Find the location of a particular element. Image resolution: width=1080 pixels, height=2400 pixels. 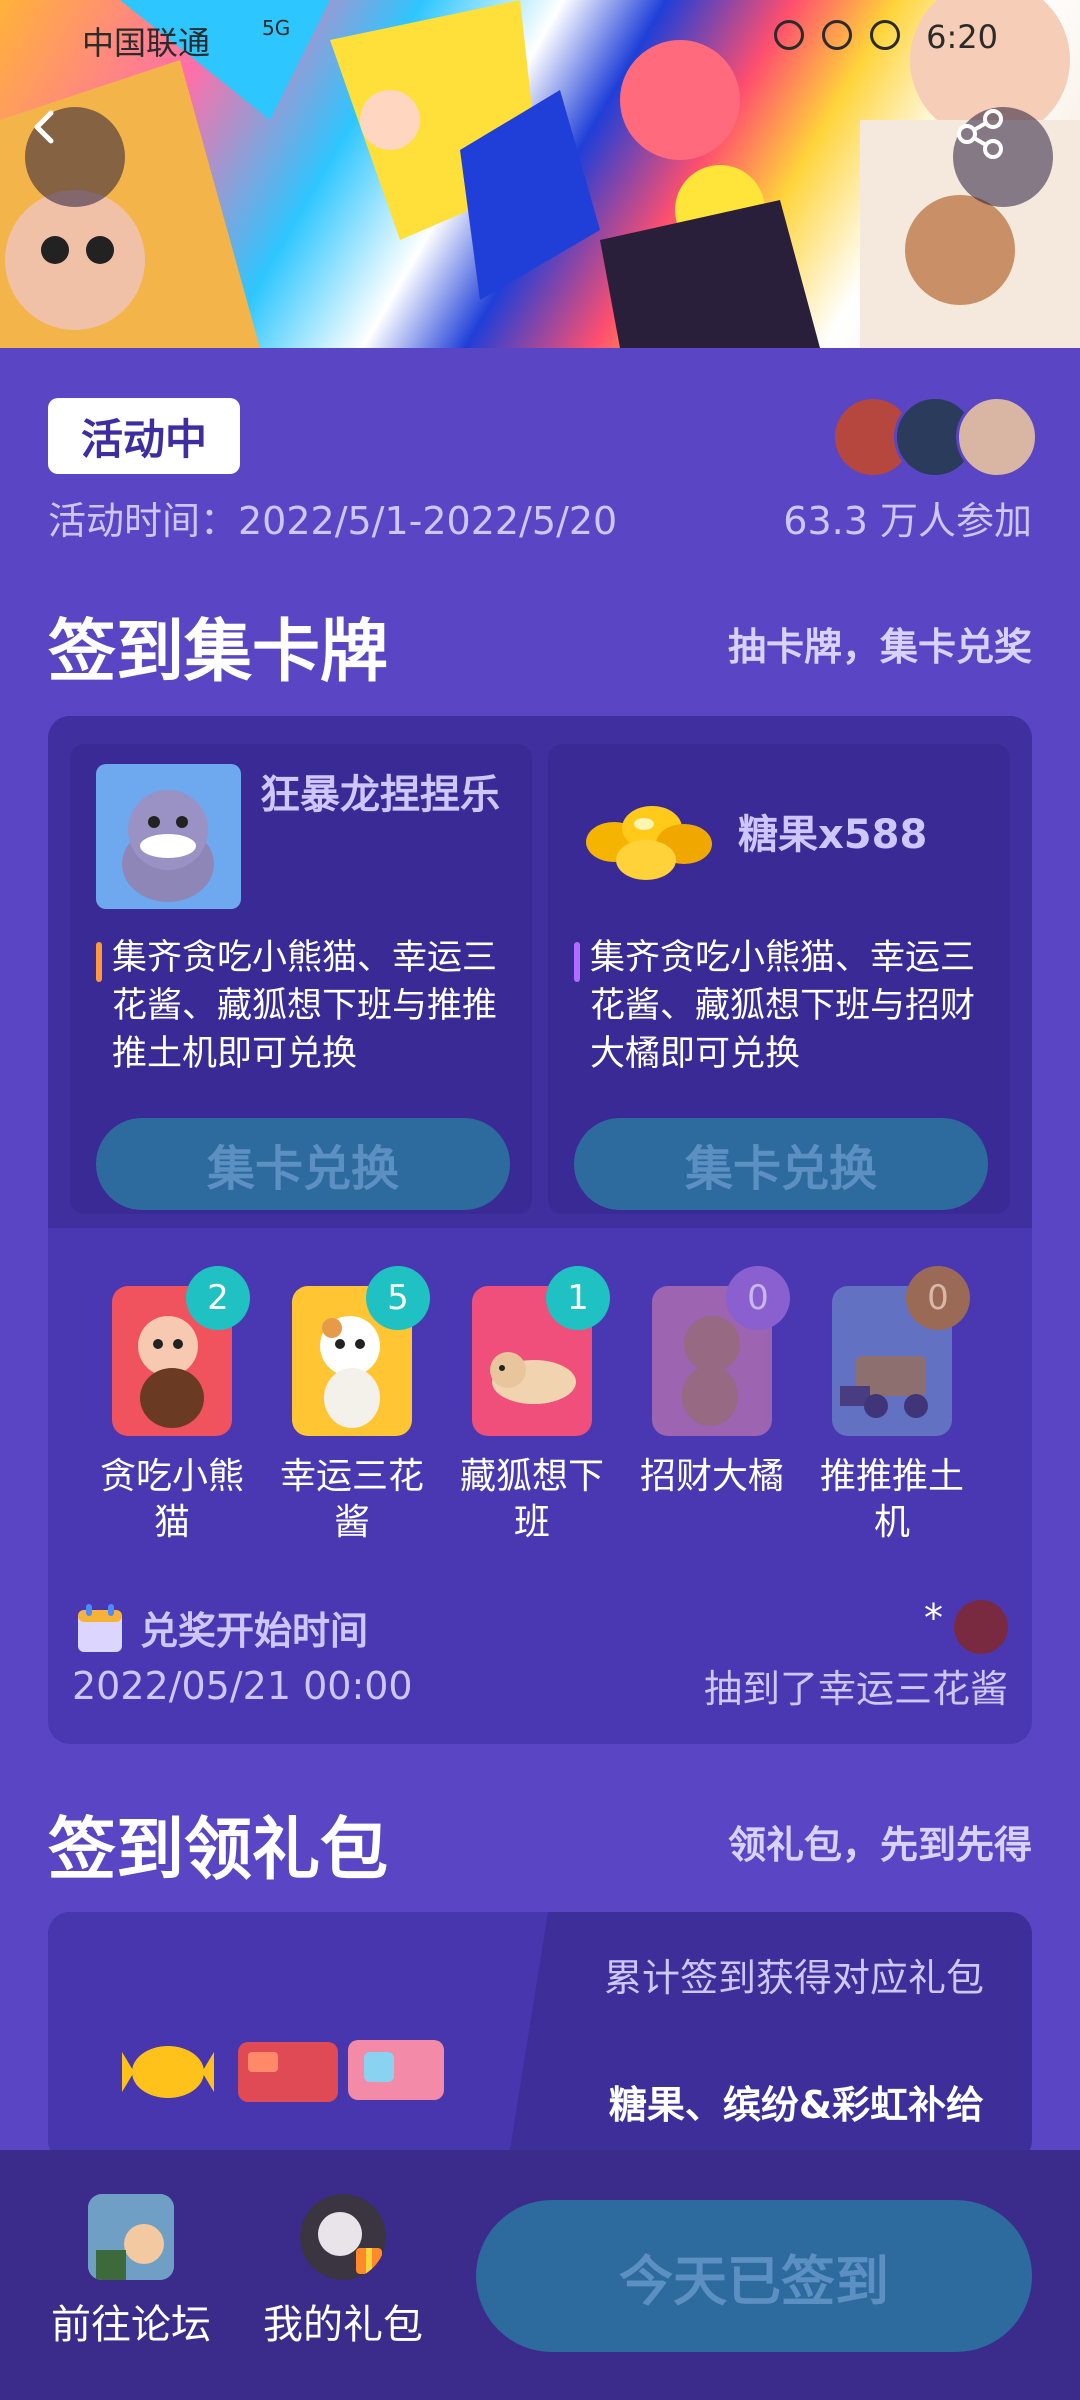

activity-status-badge: 活动中 is located at coordinates (144, 436).